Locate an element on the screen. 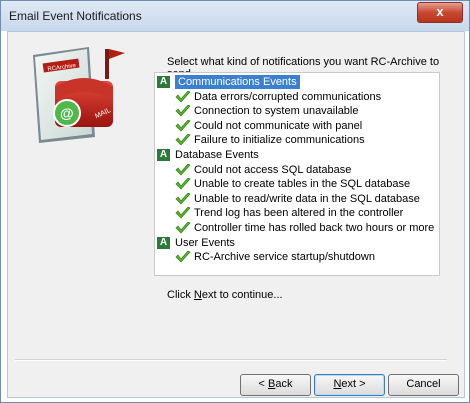 Image resolution: width=470 pixels, height=403 pixels. title-bar: Email Event Notifications x is located at coordinates (235, 16).